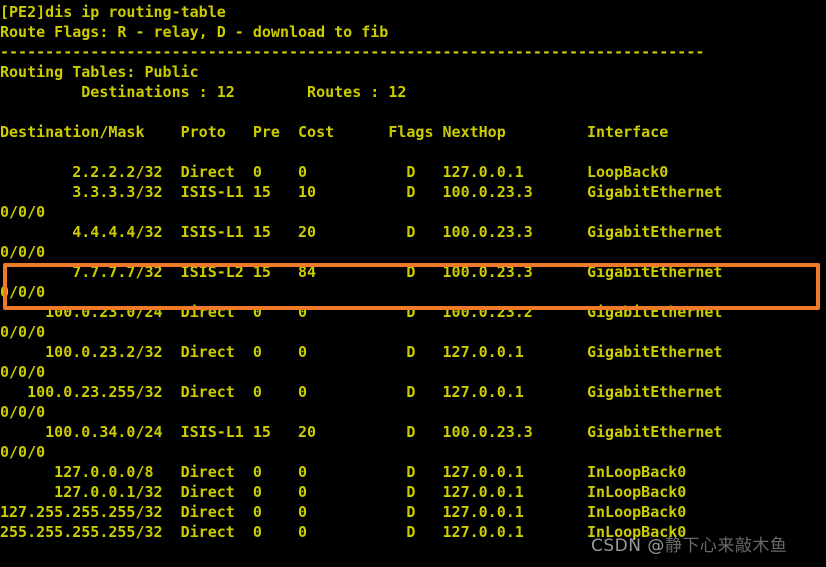  I want to click on table-row-wrap-highlighted: 0/0/0, so click(23, 292).